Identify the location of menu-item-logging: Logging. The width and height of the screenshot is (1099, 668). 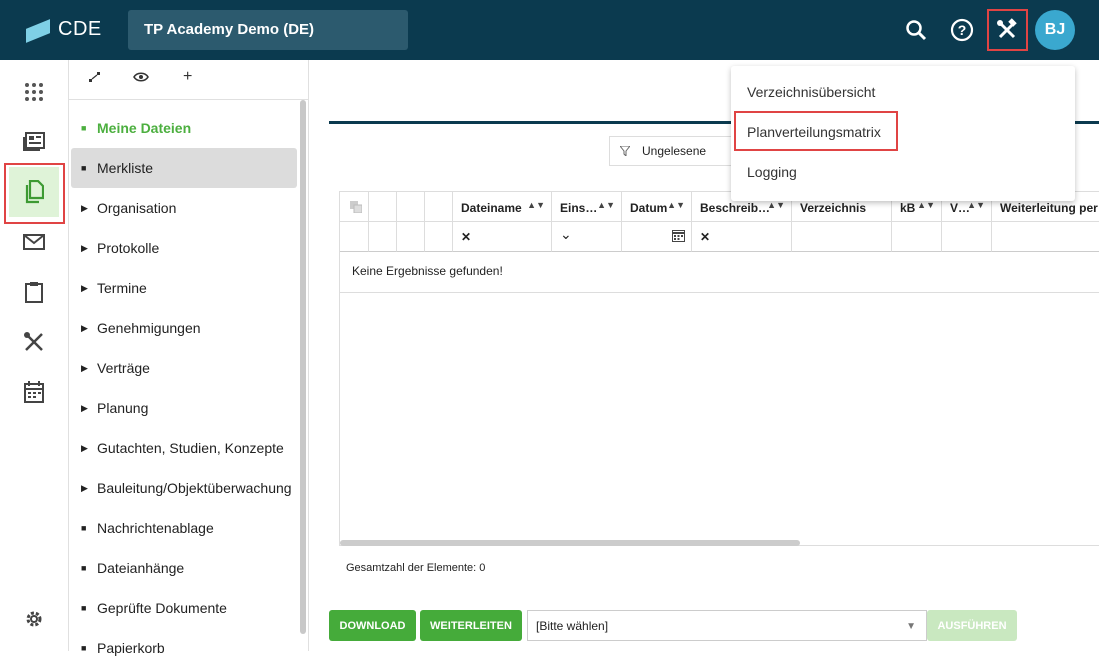
(772, 172).